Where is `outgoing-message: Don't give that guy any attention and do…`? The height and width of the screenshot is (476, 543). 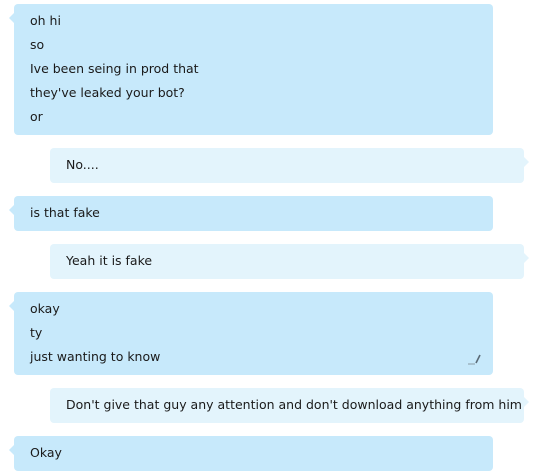 outgoing-message: Don't give that guy any attention and do… is located at coordinates (289, 405).